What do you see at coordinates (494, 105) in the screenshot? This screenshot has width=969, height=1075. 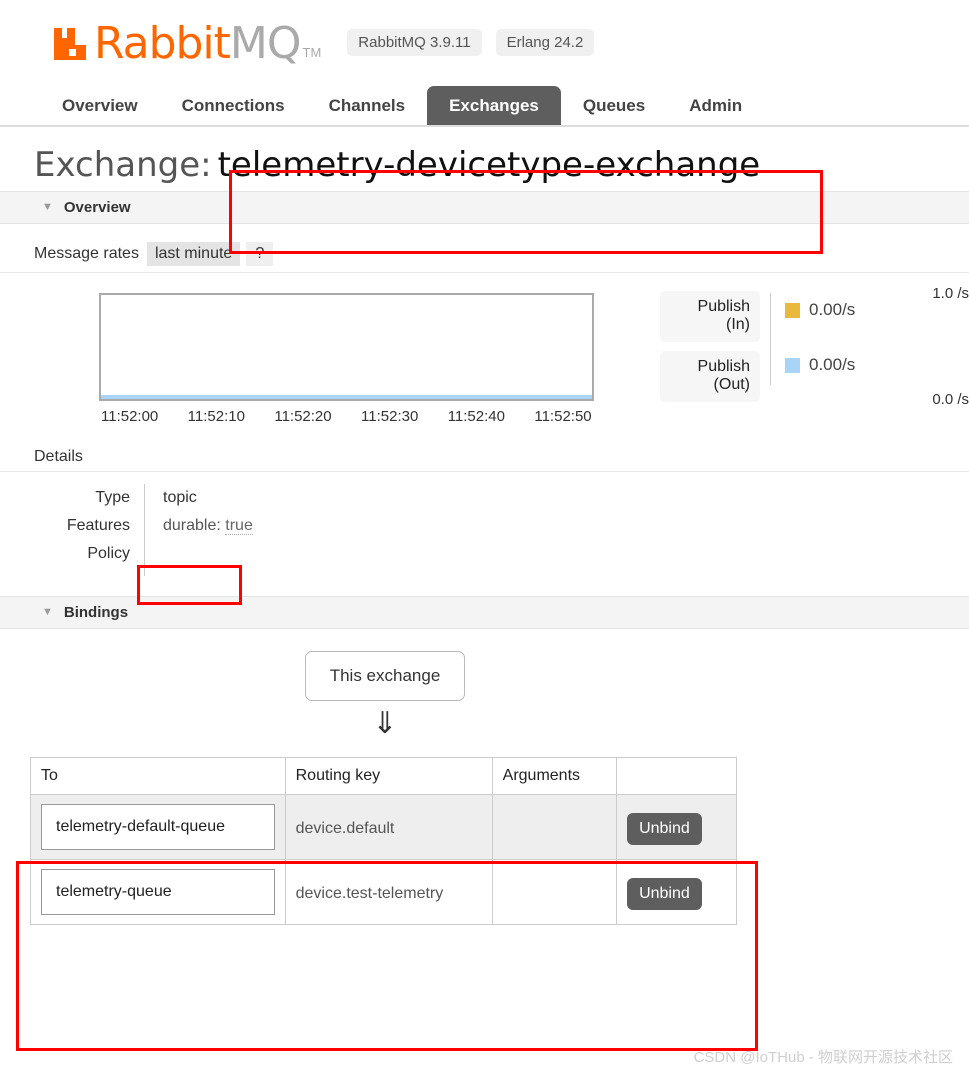 I see `tab-exchanges: Exchanges` at bounding box center [494, 105].